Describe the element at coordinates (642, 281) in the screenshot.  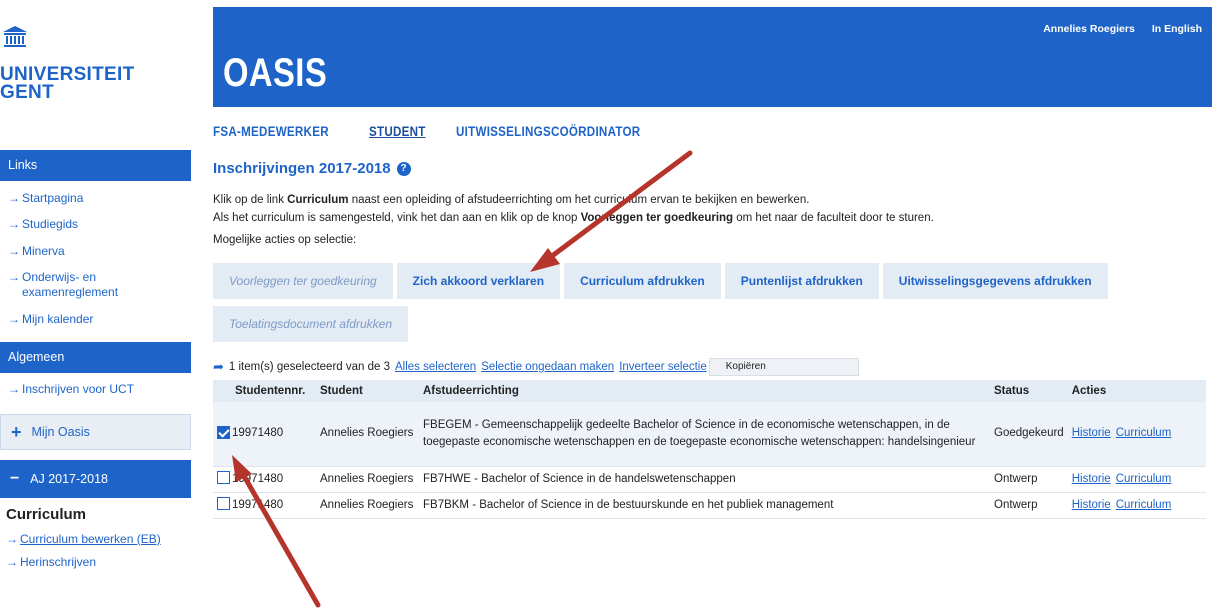
I see `print-curriculum-button: Curriculum afdrukken` at that location.